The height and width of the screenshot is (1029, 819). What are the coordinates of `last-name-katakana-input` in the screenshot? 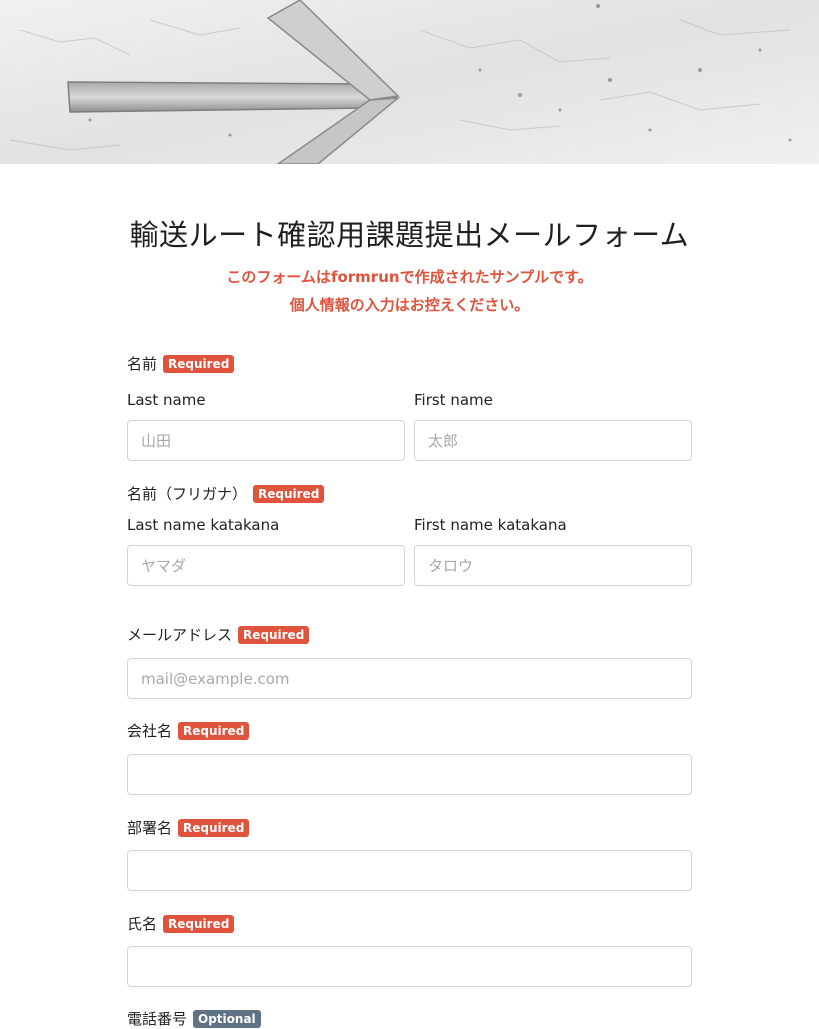 It's located at (266, 565).